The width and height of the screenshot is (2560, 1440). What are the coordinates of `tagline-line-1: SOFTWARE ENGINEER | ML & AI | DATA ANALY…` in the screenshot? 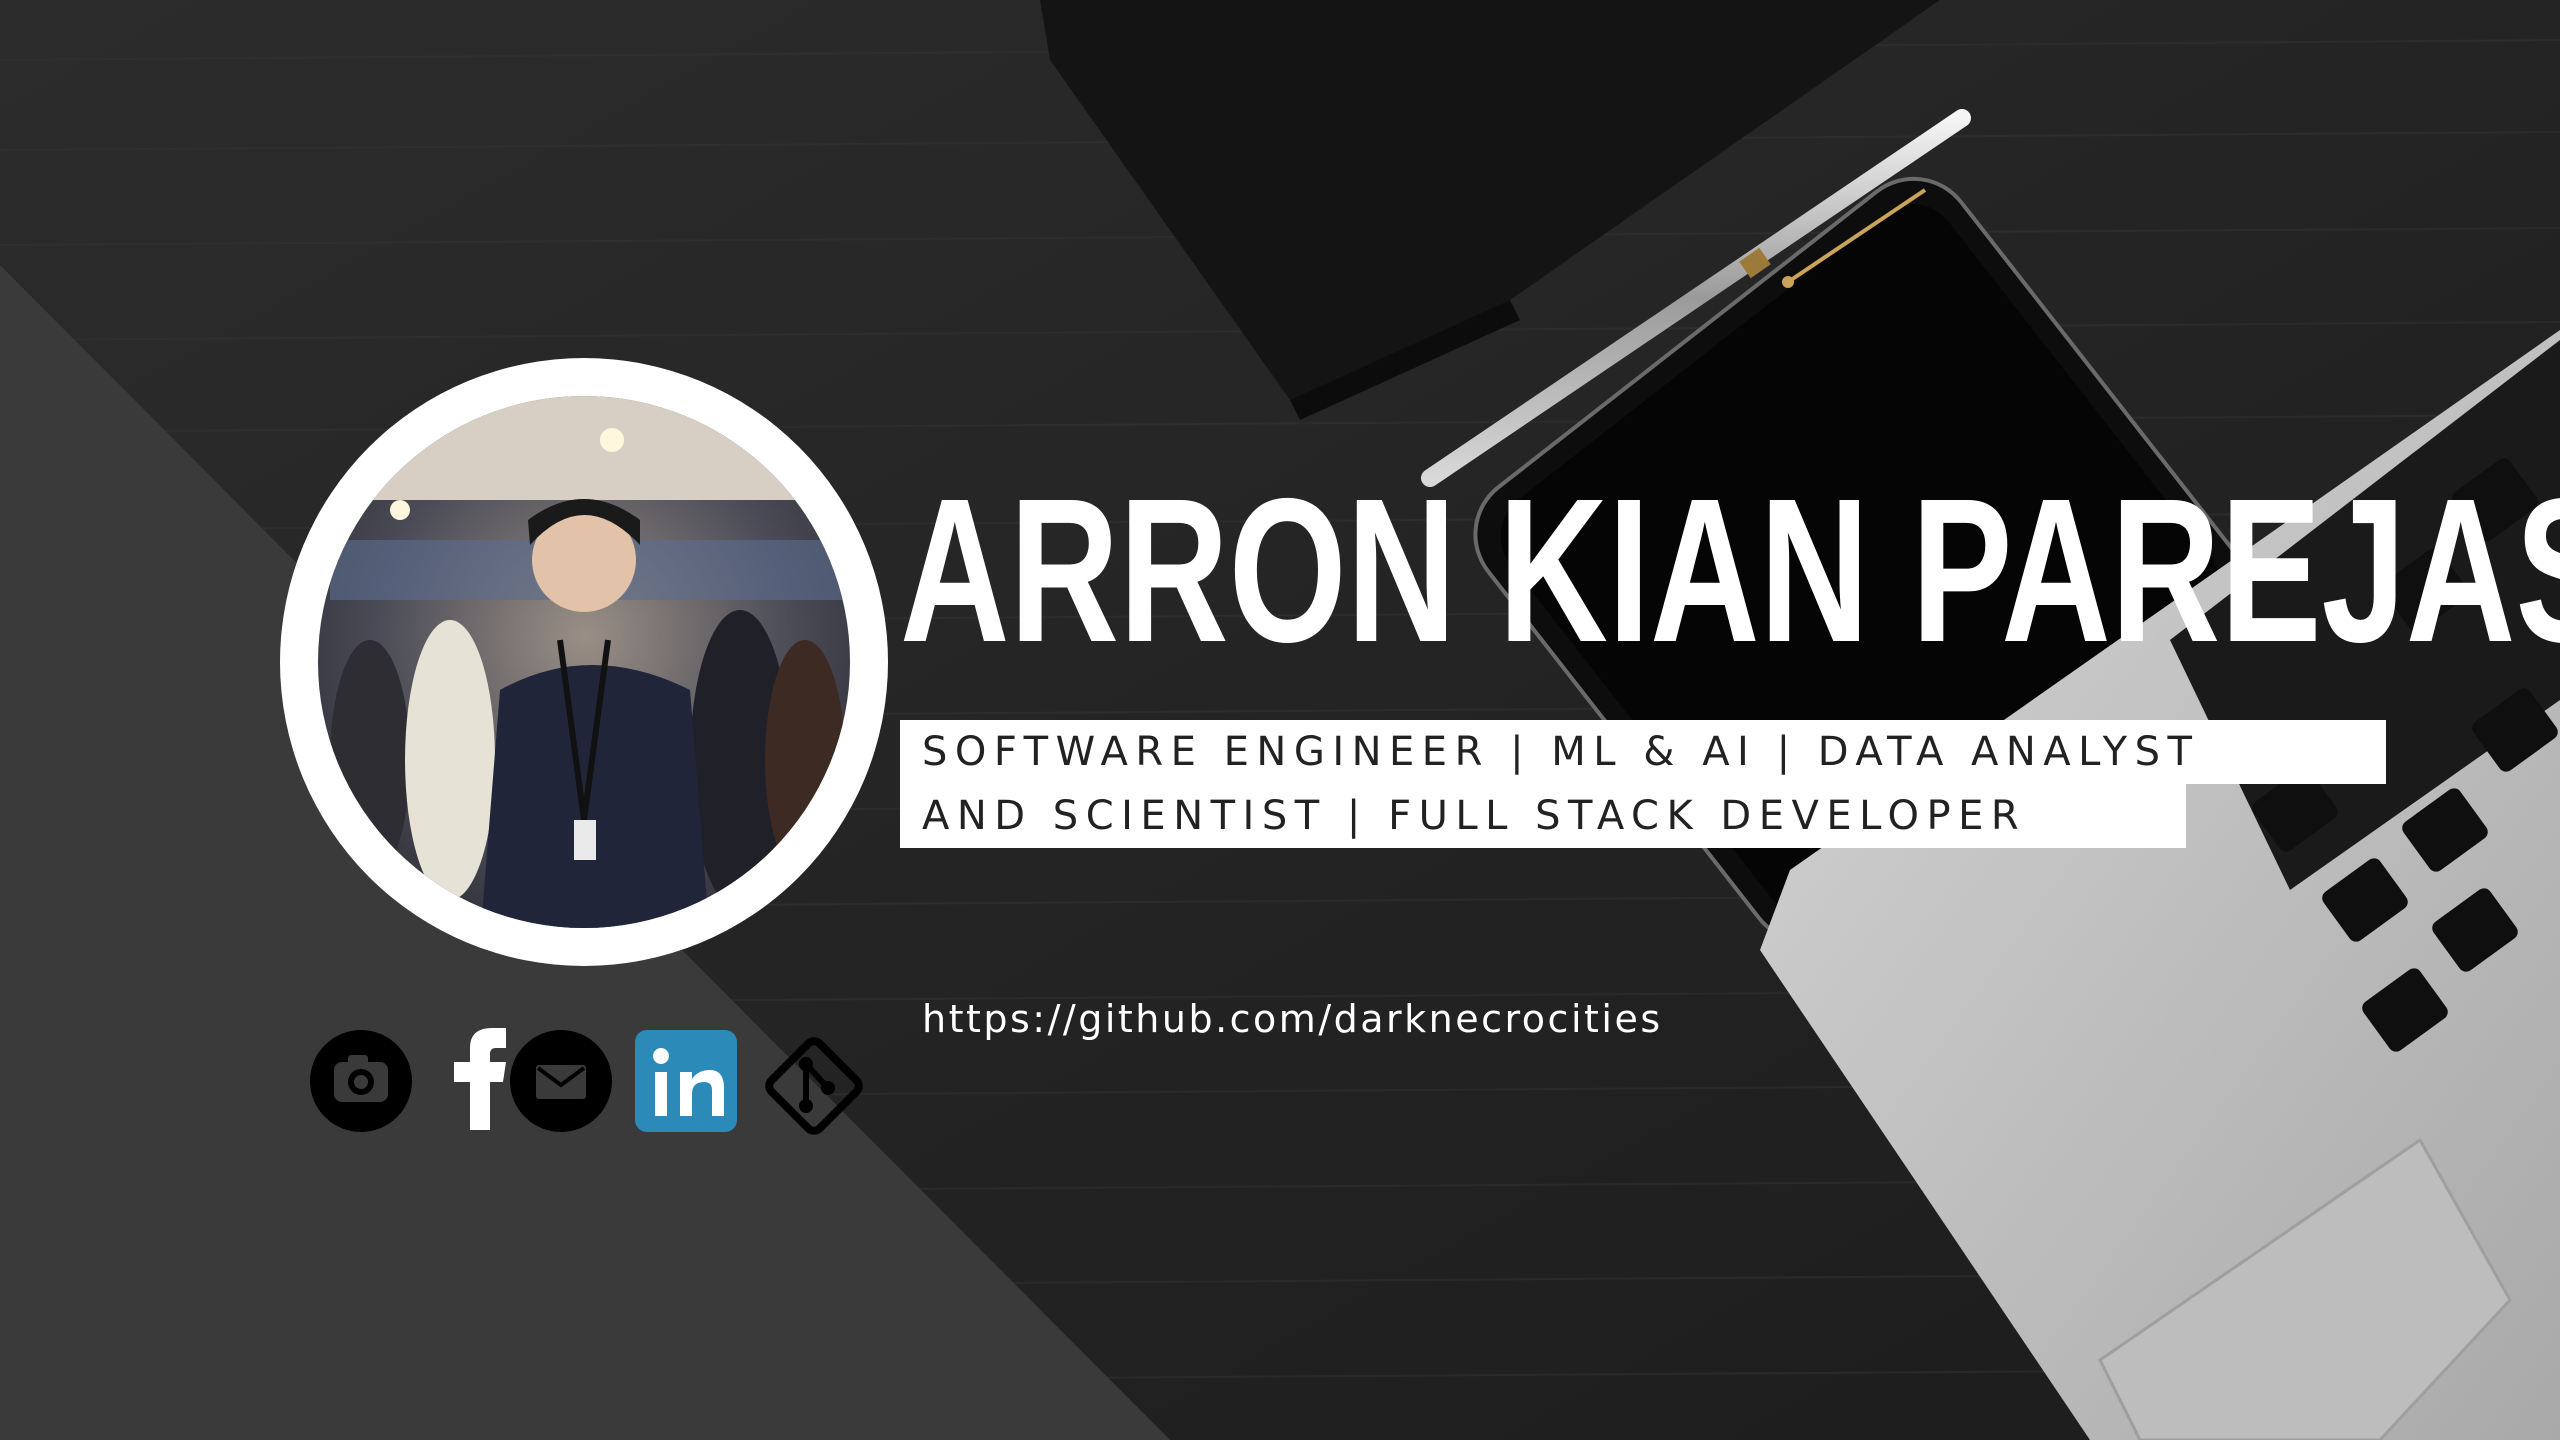 It's located at (1643, 752).